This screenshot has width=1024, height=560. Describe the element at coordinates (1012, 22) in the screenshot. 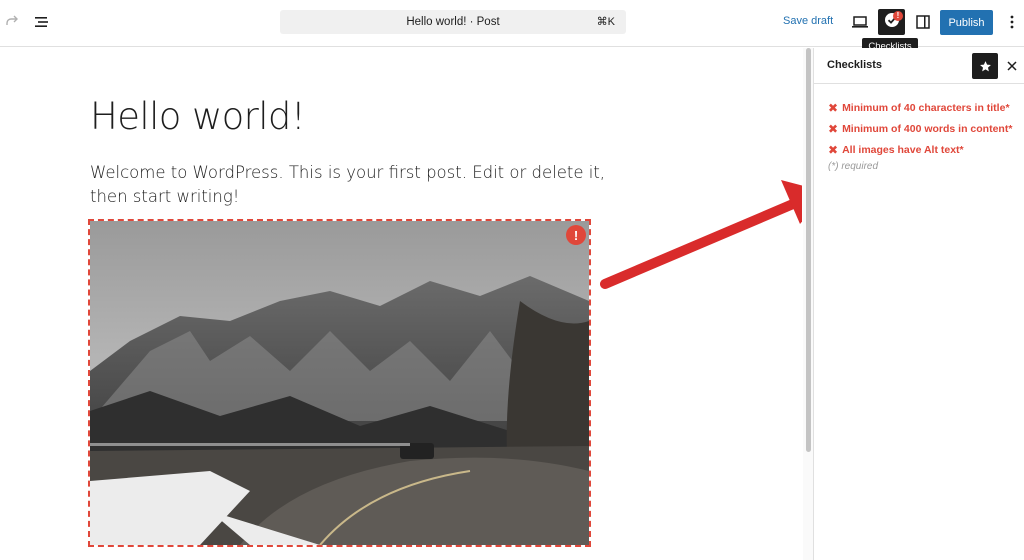

I see `more-vertical-icon` at that location.